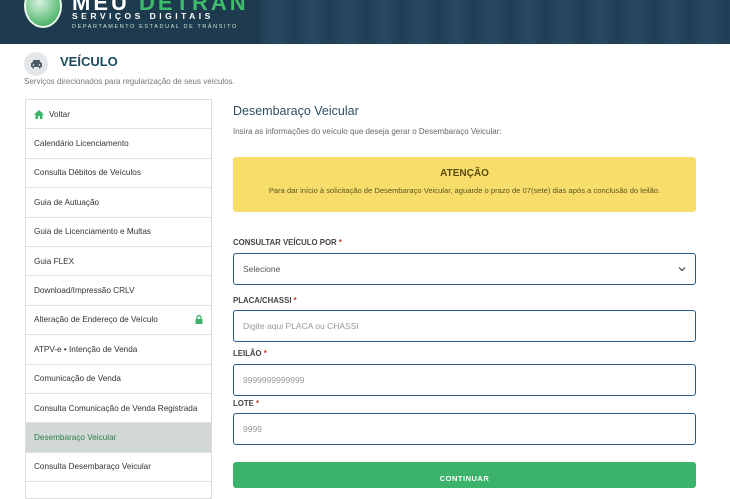  I want to click on brand-logo-icon, so click(43, 14).